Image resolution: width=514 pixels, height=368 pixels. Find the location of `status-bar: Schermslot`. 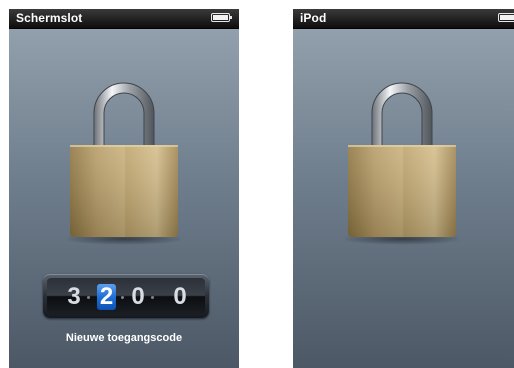

status-bar: Schermslot is located at coordinates (124, 19).